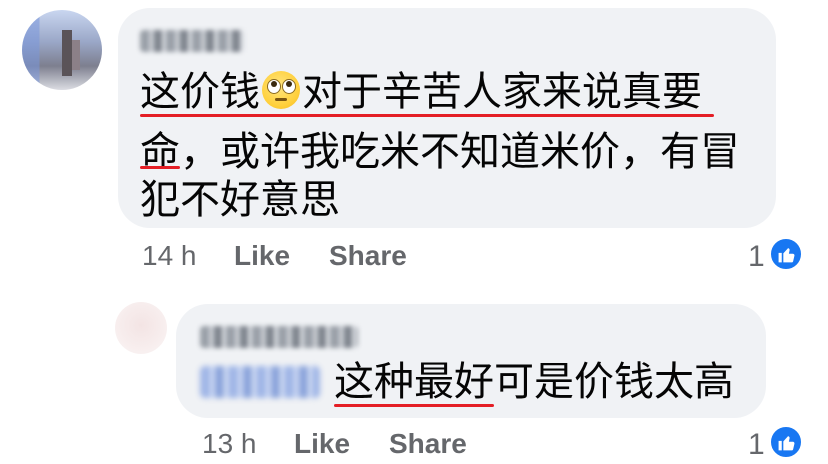 The width and height of the screenshot is (828, 464). I want to click on reply-meta: 13 h, so click(229, 444).